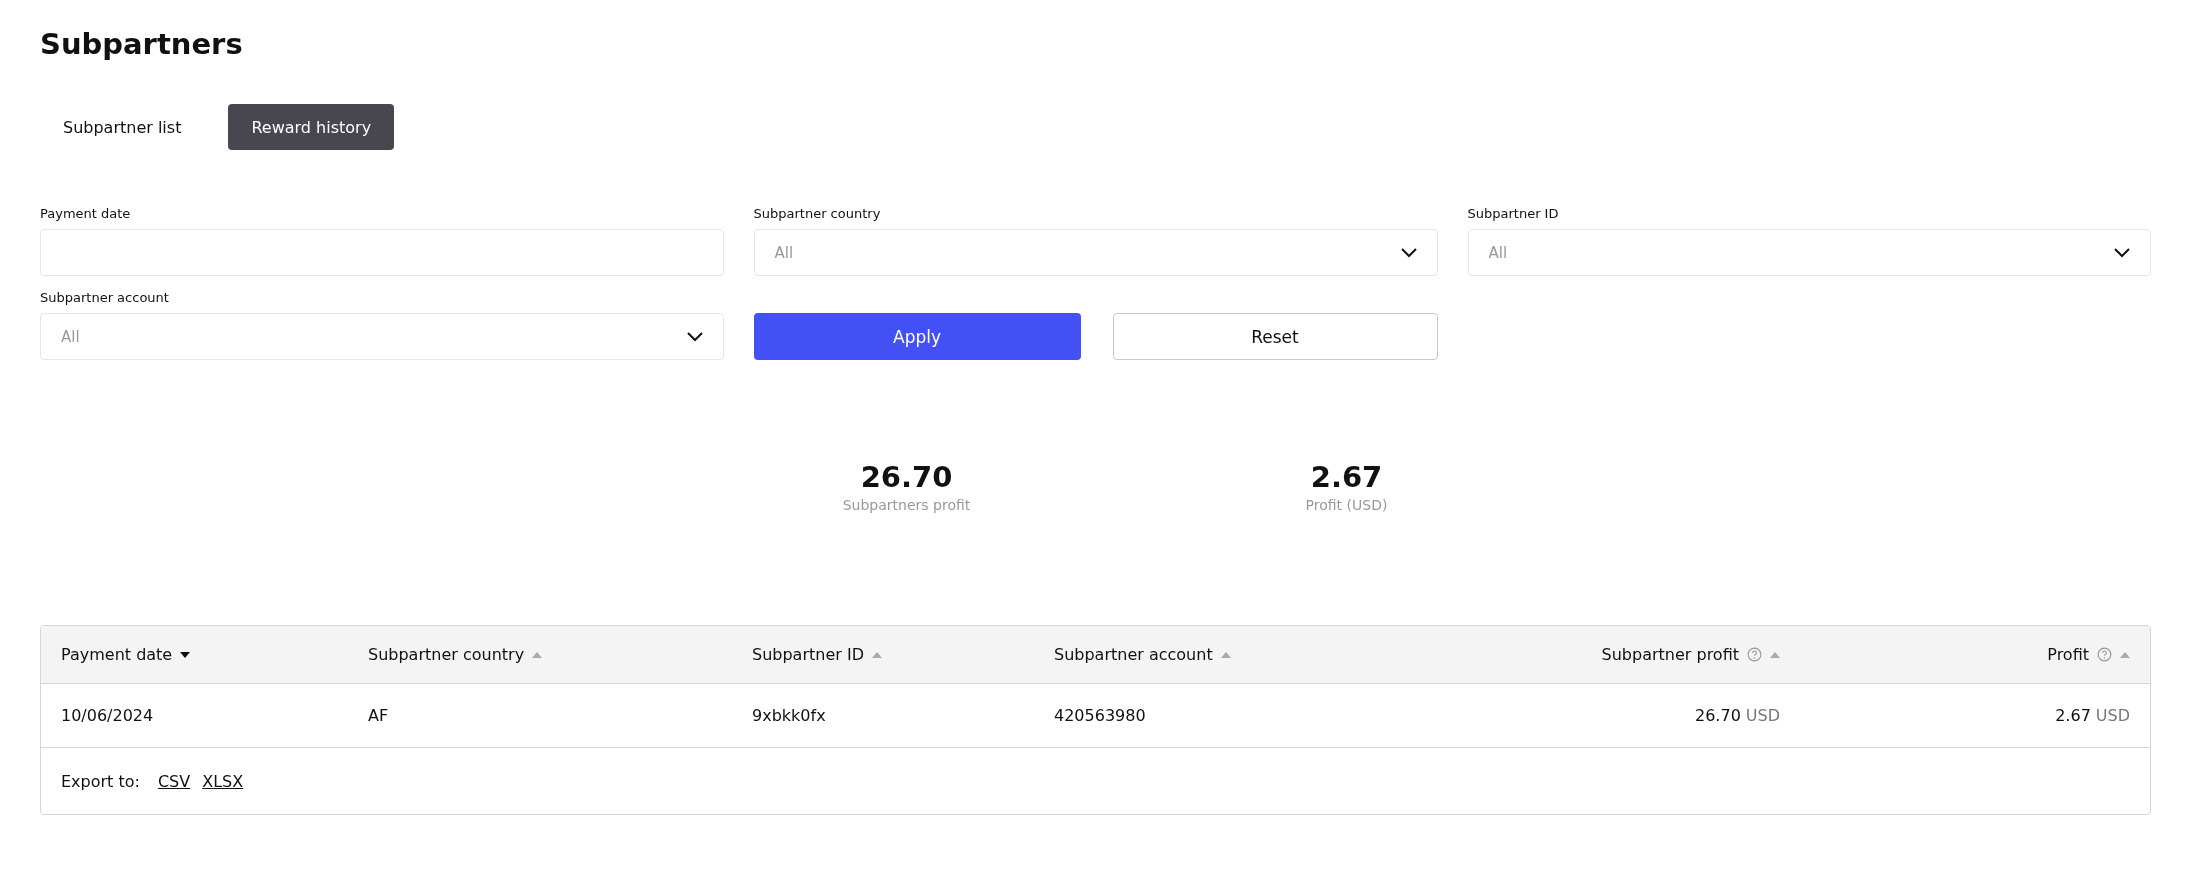 This screenshot has height=882, width=2200. What do you see at coordinates (2073, 715) in the screenshot?
I see `table-cell: 2.67` at bounding box center [2073, 715].